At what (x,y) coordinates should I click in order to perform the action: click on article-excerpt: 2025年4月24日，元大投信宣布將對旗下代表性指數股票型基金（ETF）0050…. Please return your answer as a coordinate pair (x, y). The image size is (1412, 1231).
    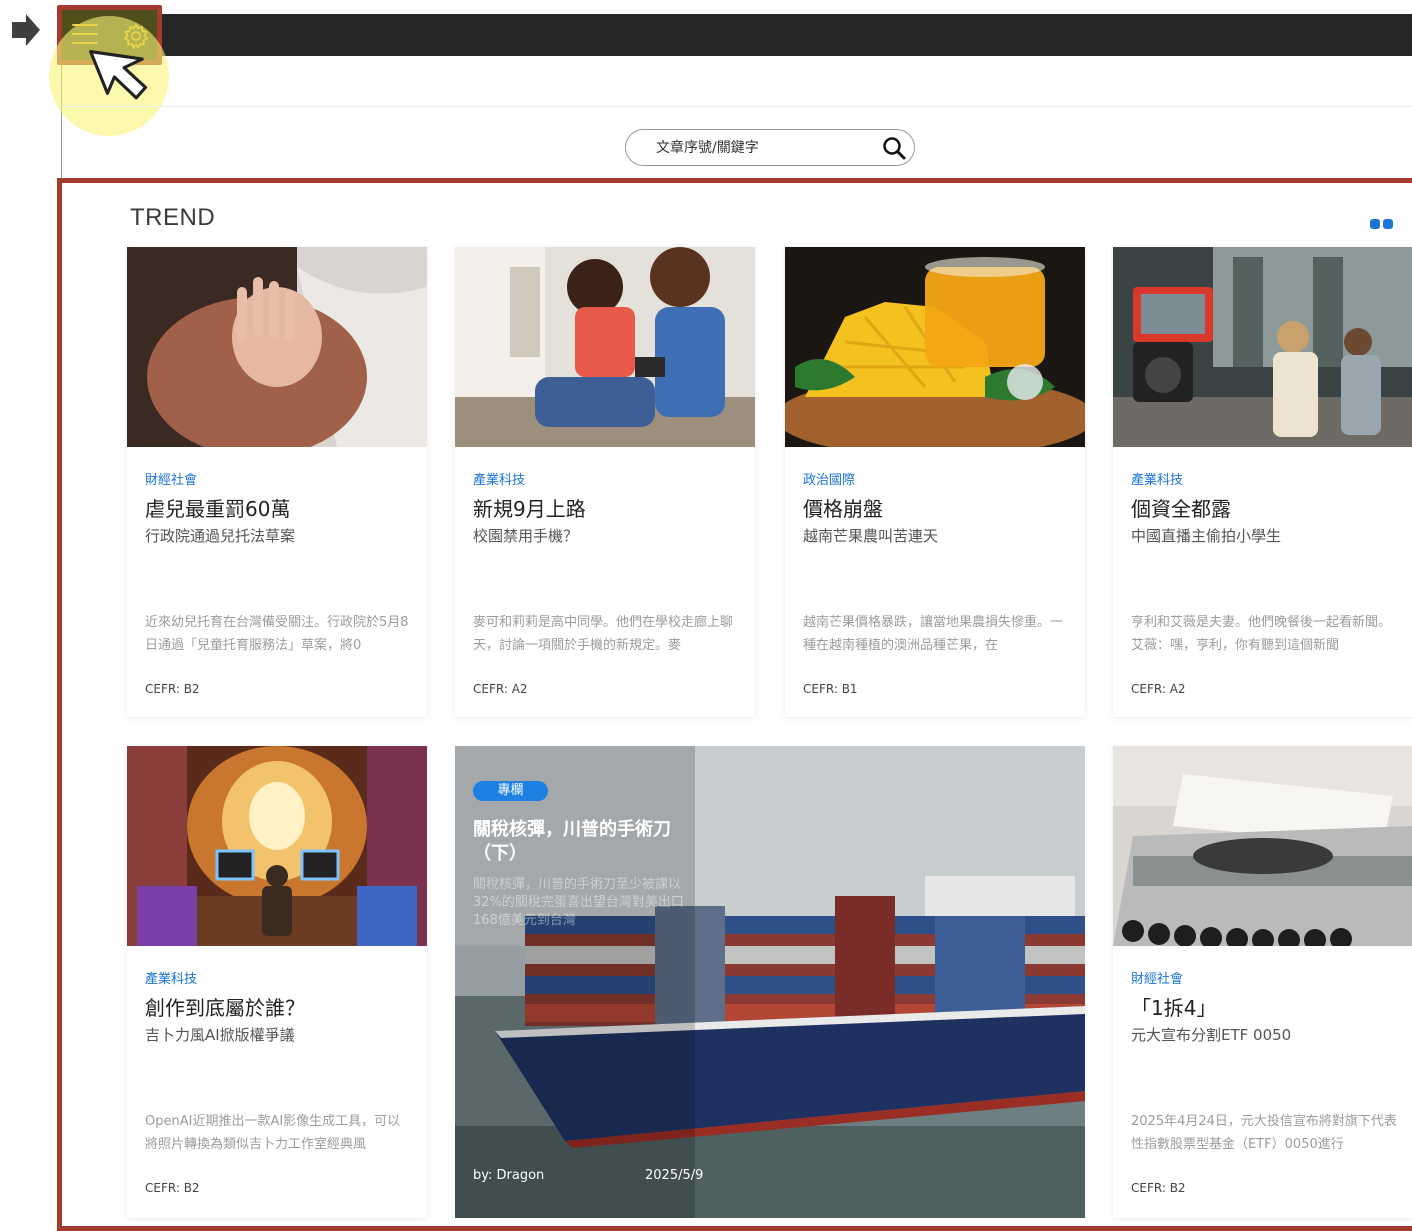
    Looking at the image, I should click on (1264, 1133).